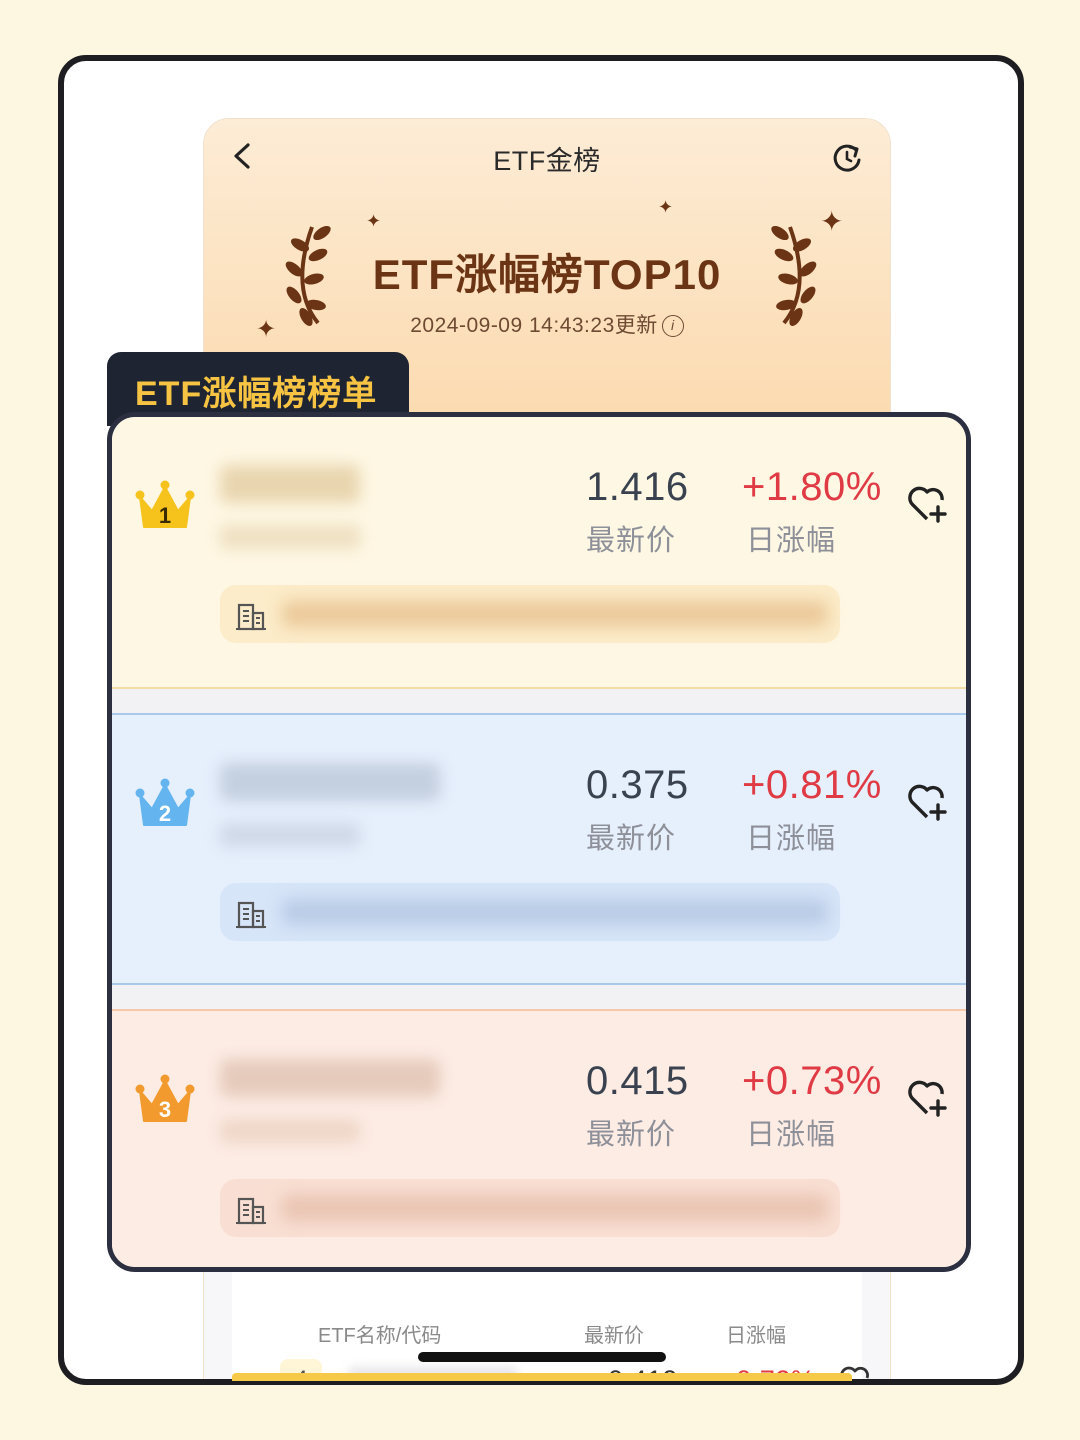 Image resolution: width=1080 pixels, height=1440 pixels. Describe the element at coordinates (539, 849) in the screenshot. I see `top-card-2: 2 0.375 最新价 +0.81% 日涨幅` at that location.